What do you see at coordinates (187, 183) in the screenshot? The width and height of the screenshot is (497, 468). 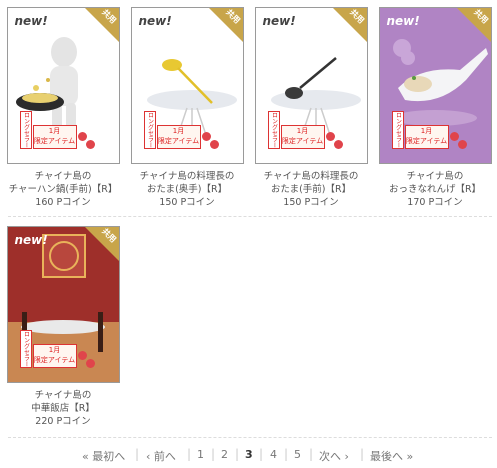 I see `item-name: チャイナ島の料理長の おたま(奥手)【R】` at bounding box center [187, 183].